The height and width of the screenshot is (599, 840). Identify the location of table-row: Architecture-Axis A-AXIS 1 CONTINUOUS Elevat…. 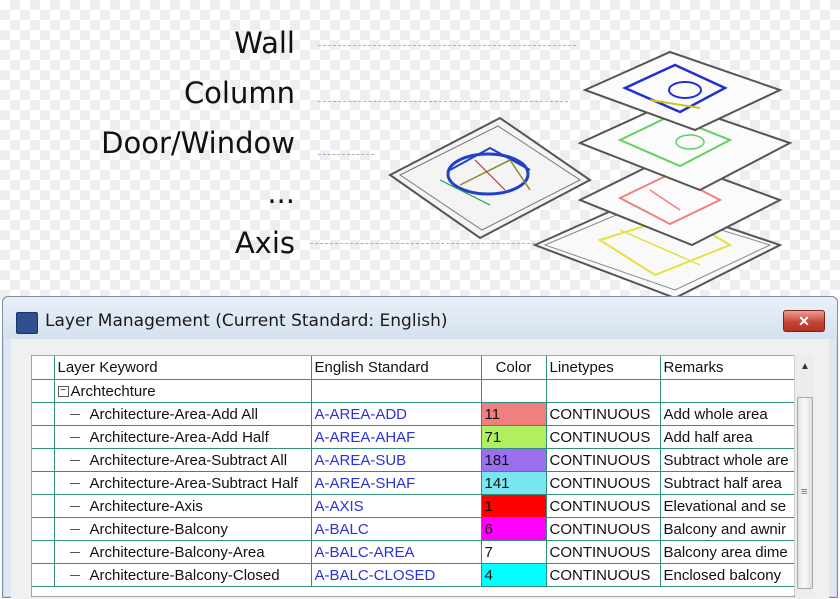
(413, 506).